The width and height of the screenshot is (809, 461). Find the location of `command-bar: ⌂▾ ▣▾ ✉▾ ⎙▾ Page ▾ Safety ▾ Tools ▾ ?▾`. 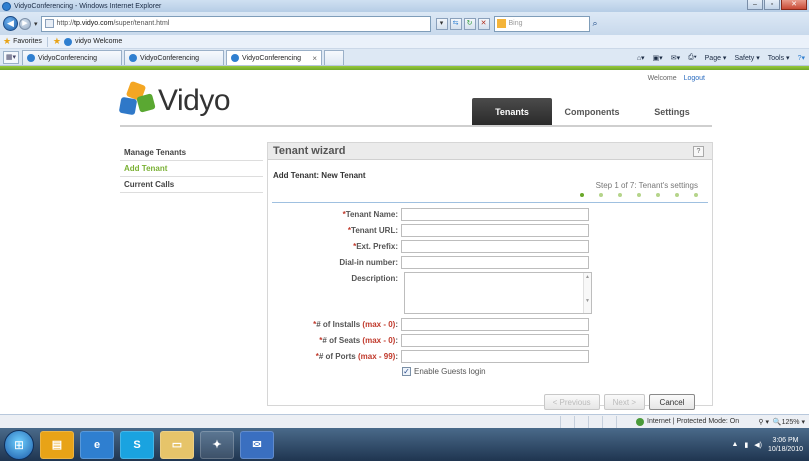

command-bar: ⌂▾ ▣▾ ✉▾ ⎙▾ Page ▾ Safety ▾ Tools ▾ ?▾ is located at coordinates (721, 58).